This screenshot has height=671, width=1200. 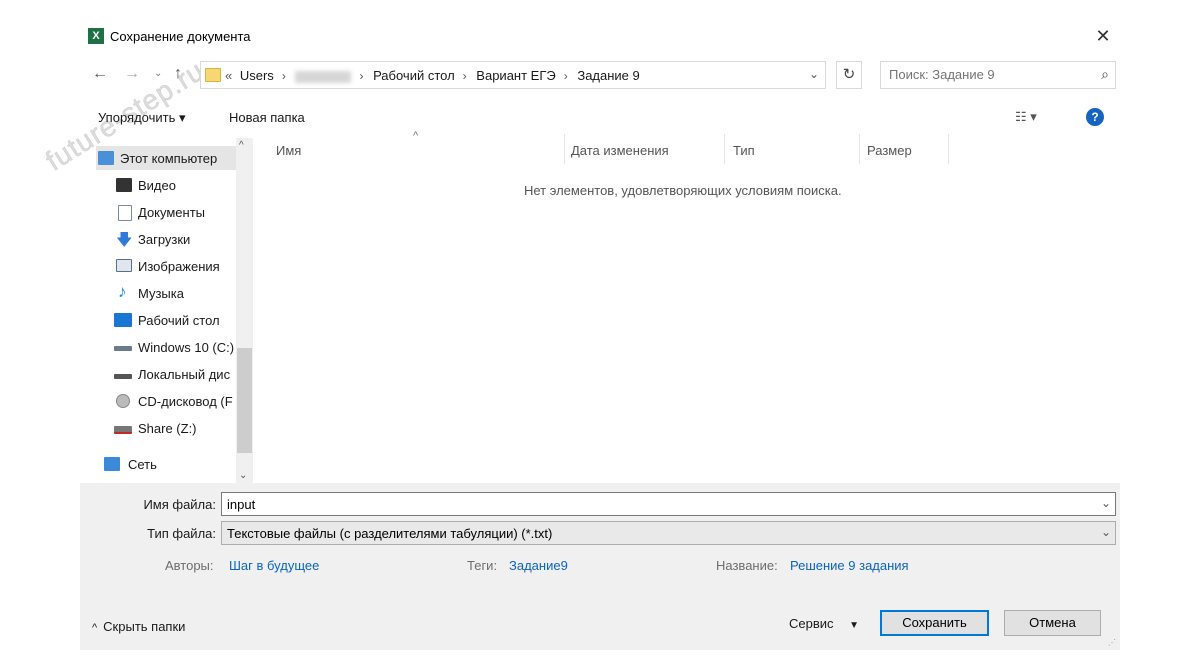 What do you see at coordinates (124, 265) in the screenshot?
I see `images-icon` at bounding box center [124, 265].